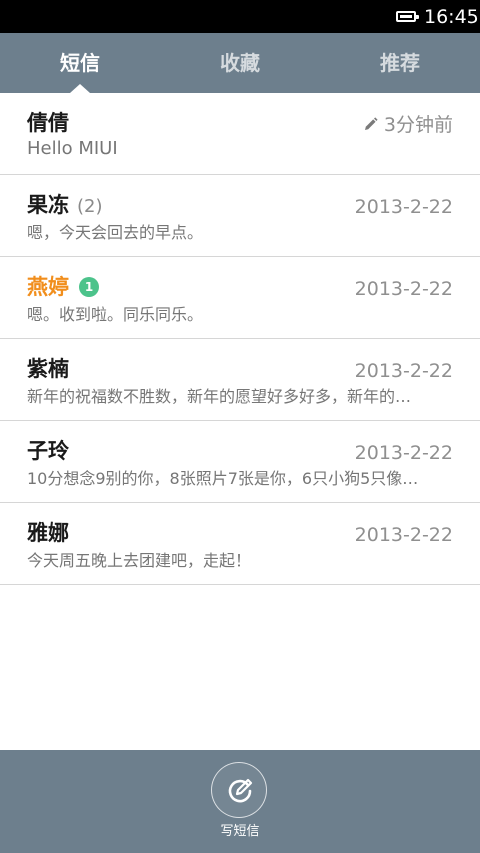  I want to click on contact-name-wrap: 燕婷 1, so click(63, 287).